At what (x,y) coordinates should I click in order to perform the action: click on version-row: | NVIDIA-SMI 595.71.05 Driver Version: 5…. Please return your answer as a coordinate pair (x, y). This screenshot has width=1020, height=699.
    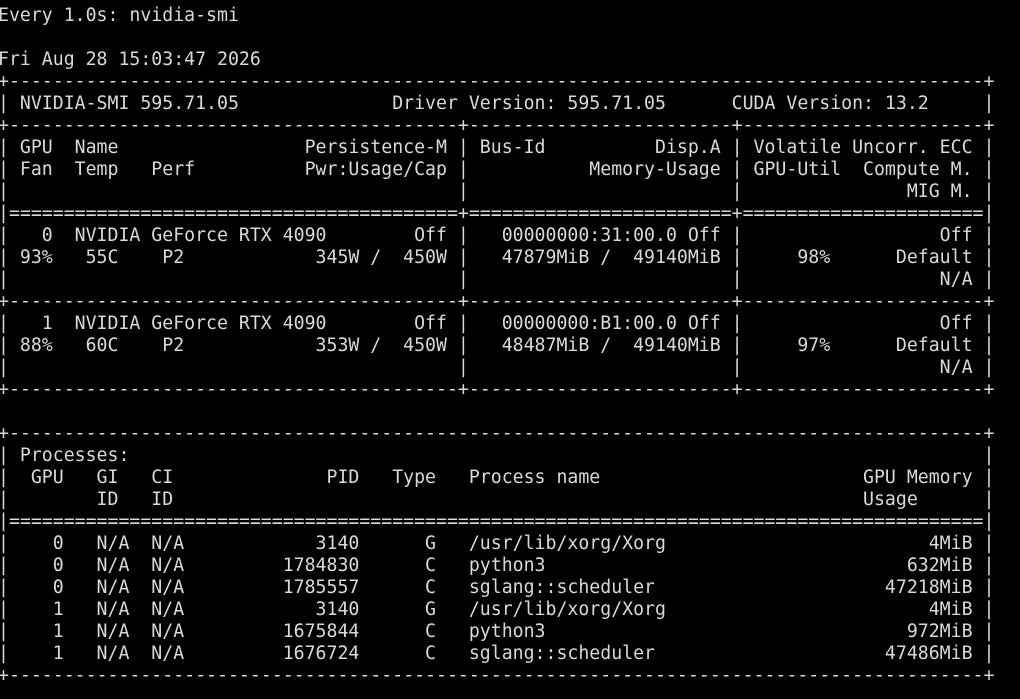
    Looking at the image, I should click on (497, 103).